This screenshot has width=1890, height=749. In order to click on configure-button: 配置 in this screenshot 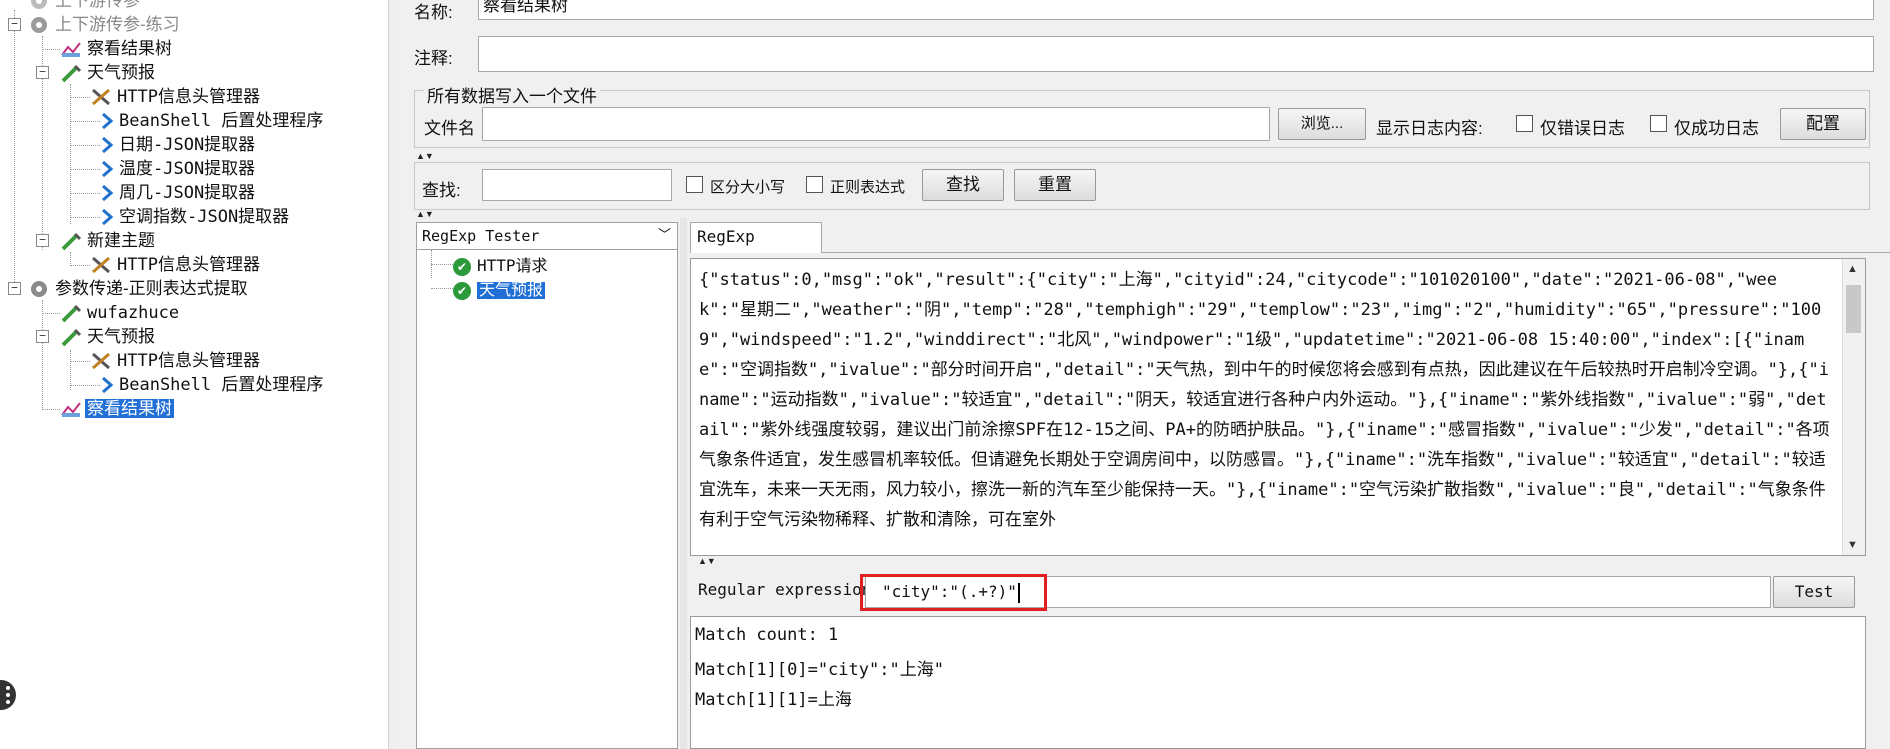, I will do `click(1823, 124)`.